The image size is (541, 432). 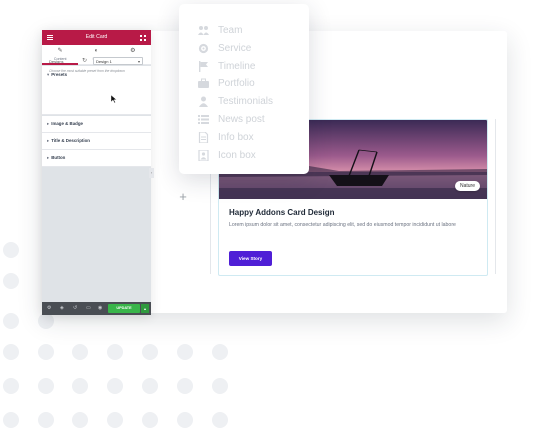 What do you see at coordinates (96, 308) in the screenshot?
I see `panel-footer: ⚙ ◈ ↺ ▭ ◉ UPDATE ▴` at bounding box center [96, 308].